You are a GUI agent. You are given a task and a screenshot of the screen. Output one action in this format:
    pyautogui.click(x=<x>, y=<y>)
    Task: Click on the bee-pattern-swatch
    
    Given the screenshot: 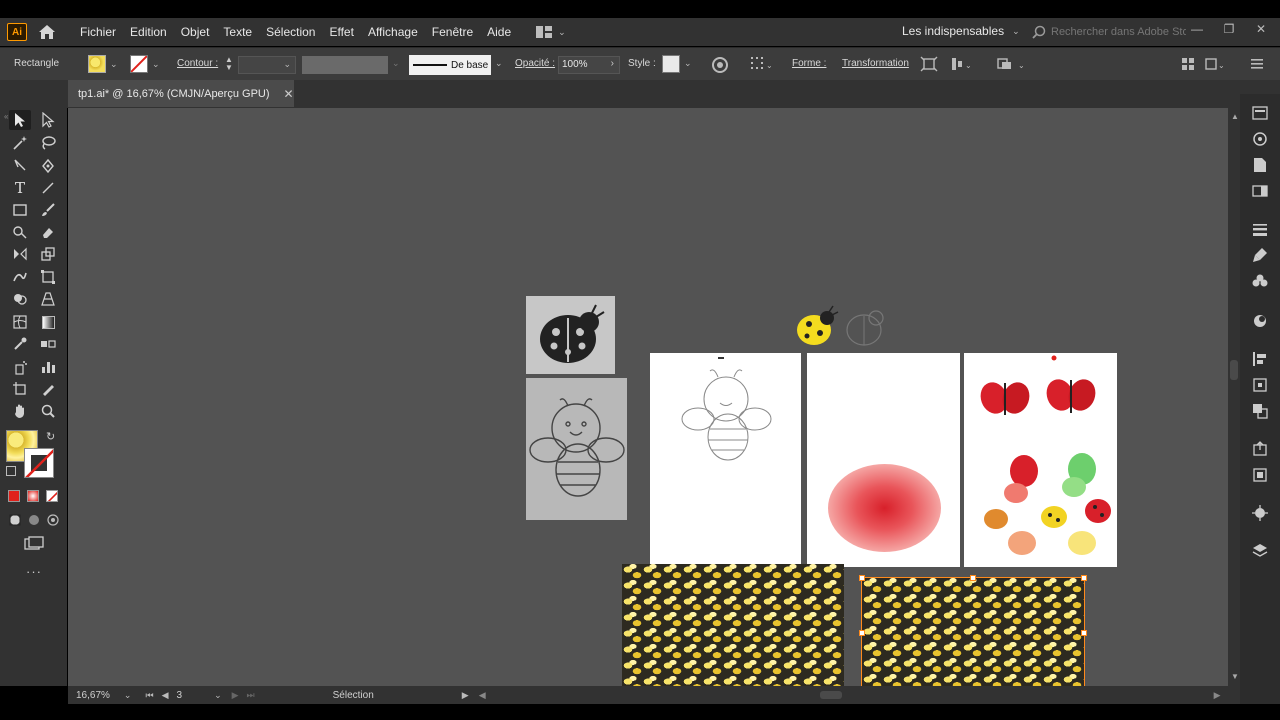 What is the action you would take?
    pyautogui.click(x=733, y=625)
    